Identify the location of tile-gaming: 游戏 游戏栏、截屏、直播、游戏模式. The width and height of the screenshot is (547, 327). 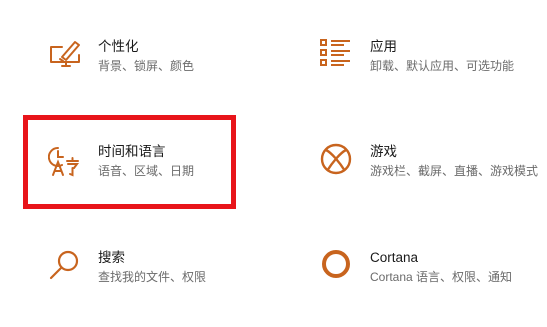
(432, 166).